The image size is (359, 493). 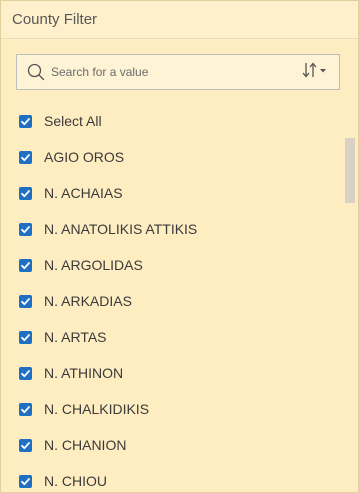 What do you see at coordinates (172, 157) in the screenshot?
I see `list-item: AGIO OROS` at bounding box center [172, 157].